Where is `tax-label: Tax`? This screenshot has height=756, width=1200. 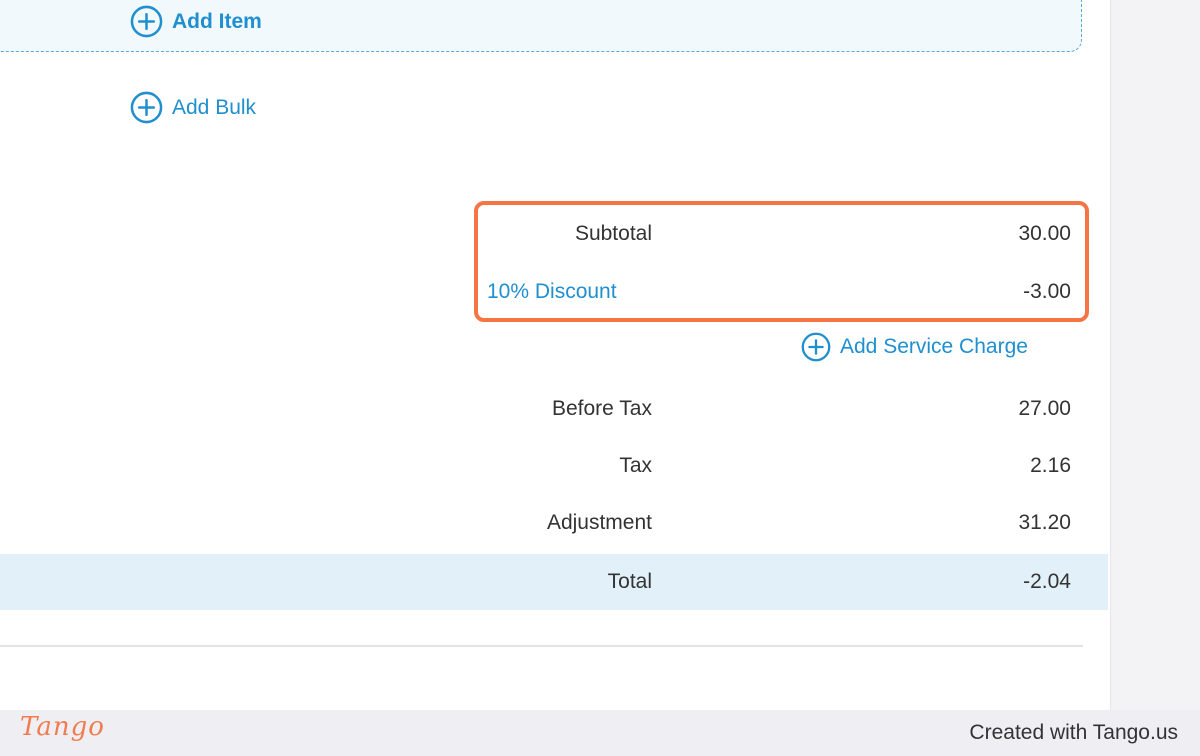
tax-label: Tax is located at coordinates (635, 465).